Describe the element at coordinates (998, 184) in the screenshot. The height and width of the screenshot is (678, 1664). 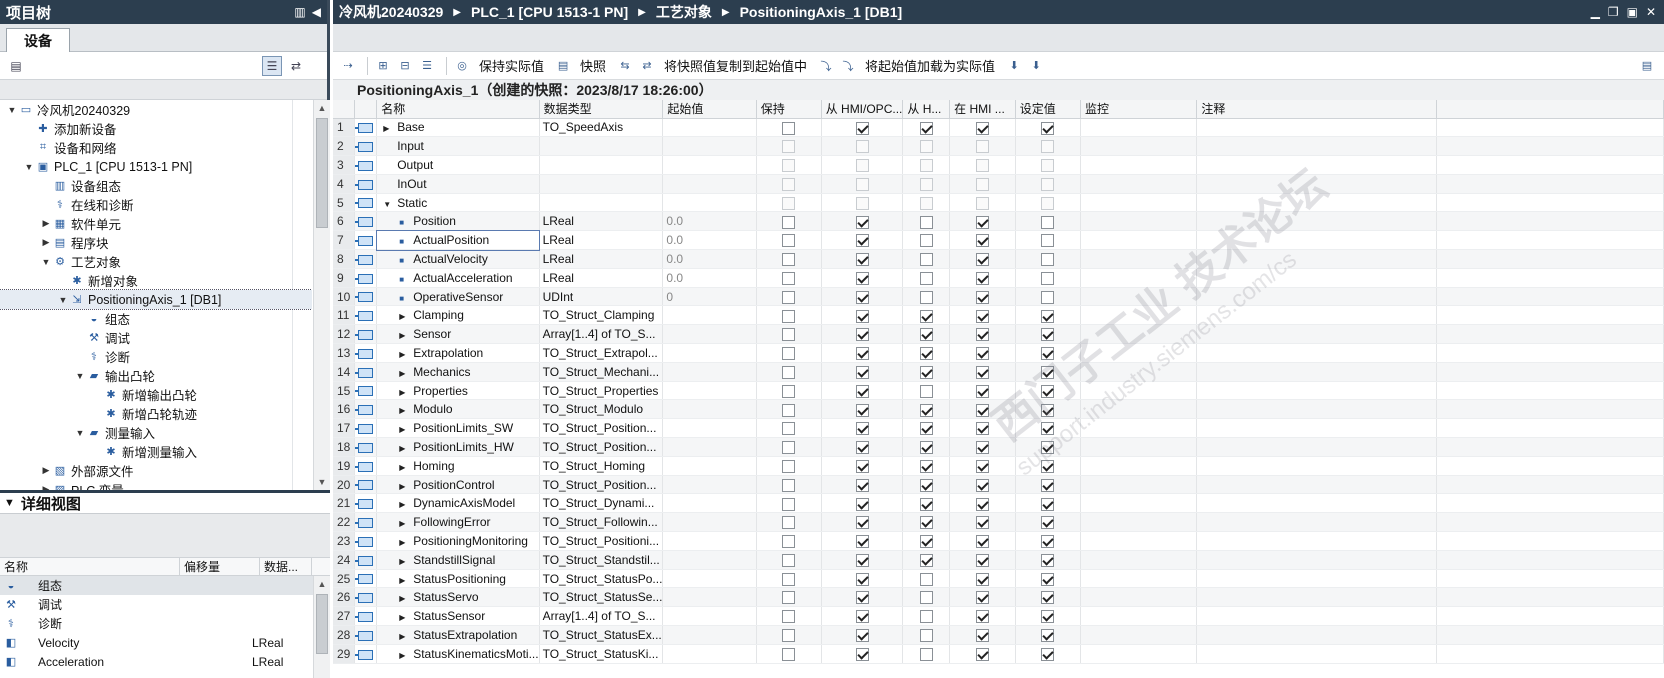
I see `table-row: 4 InOut` at that location.